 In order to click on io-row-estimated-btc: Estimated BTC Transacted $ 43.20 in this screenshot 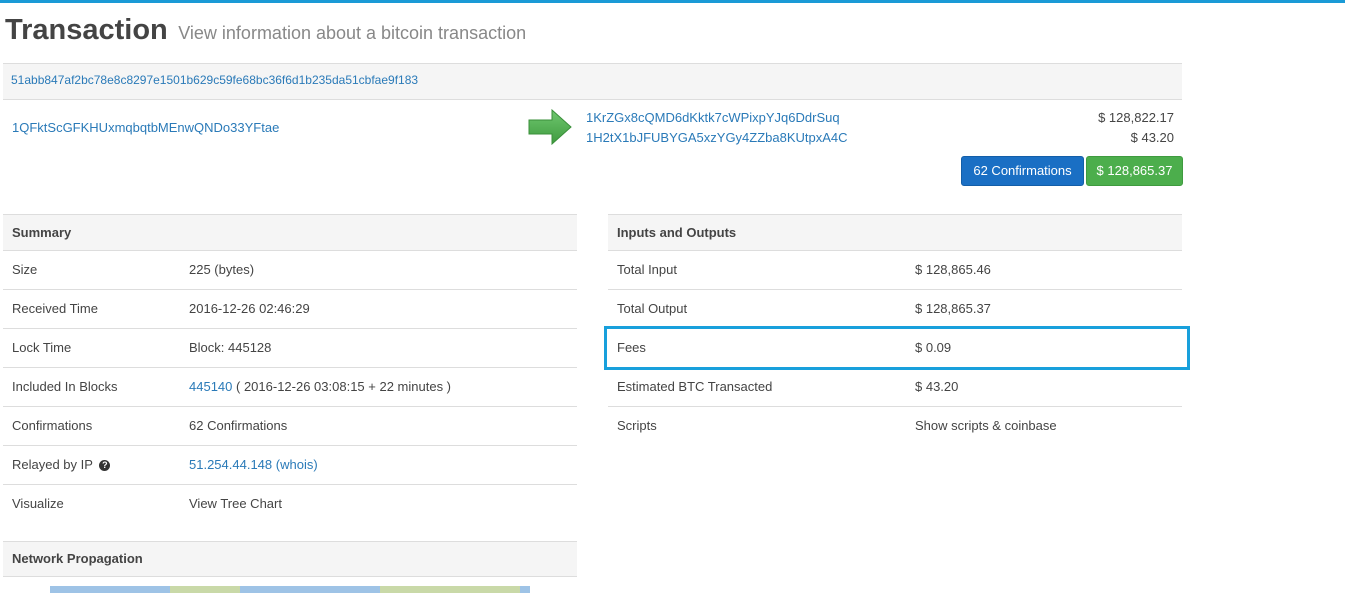, I will do `click(895, 387)`.